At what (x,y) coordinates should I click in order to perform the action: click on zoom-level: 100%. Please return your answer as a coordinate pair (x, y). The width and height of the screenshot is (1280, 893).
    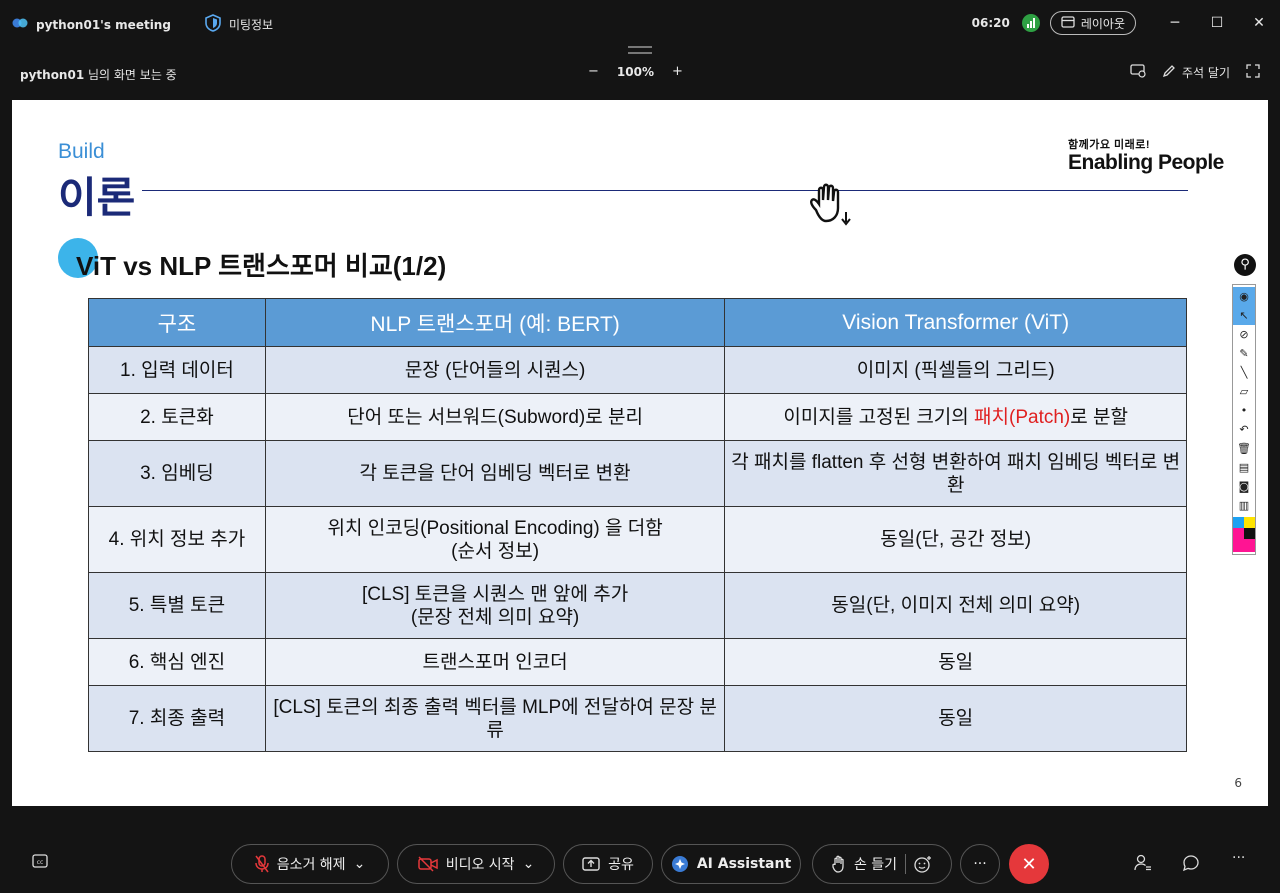
    Looking at the image, I should click on (635, 71).